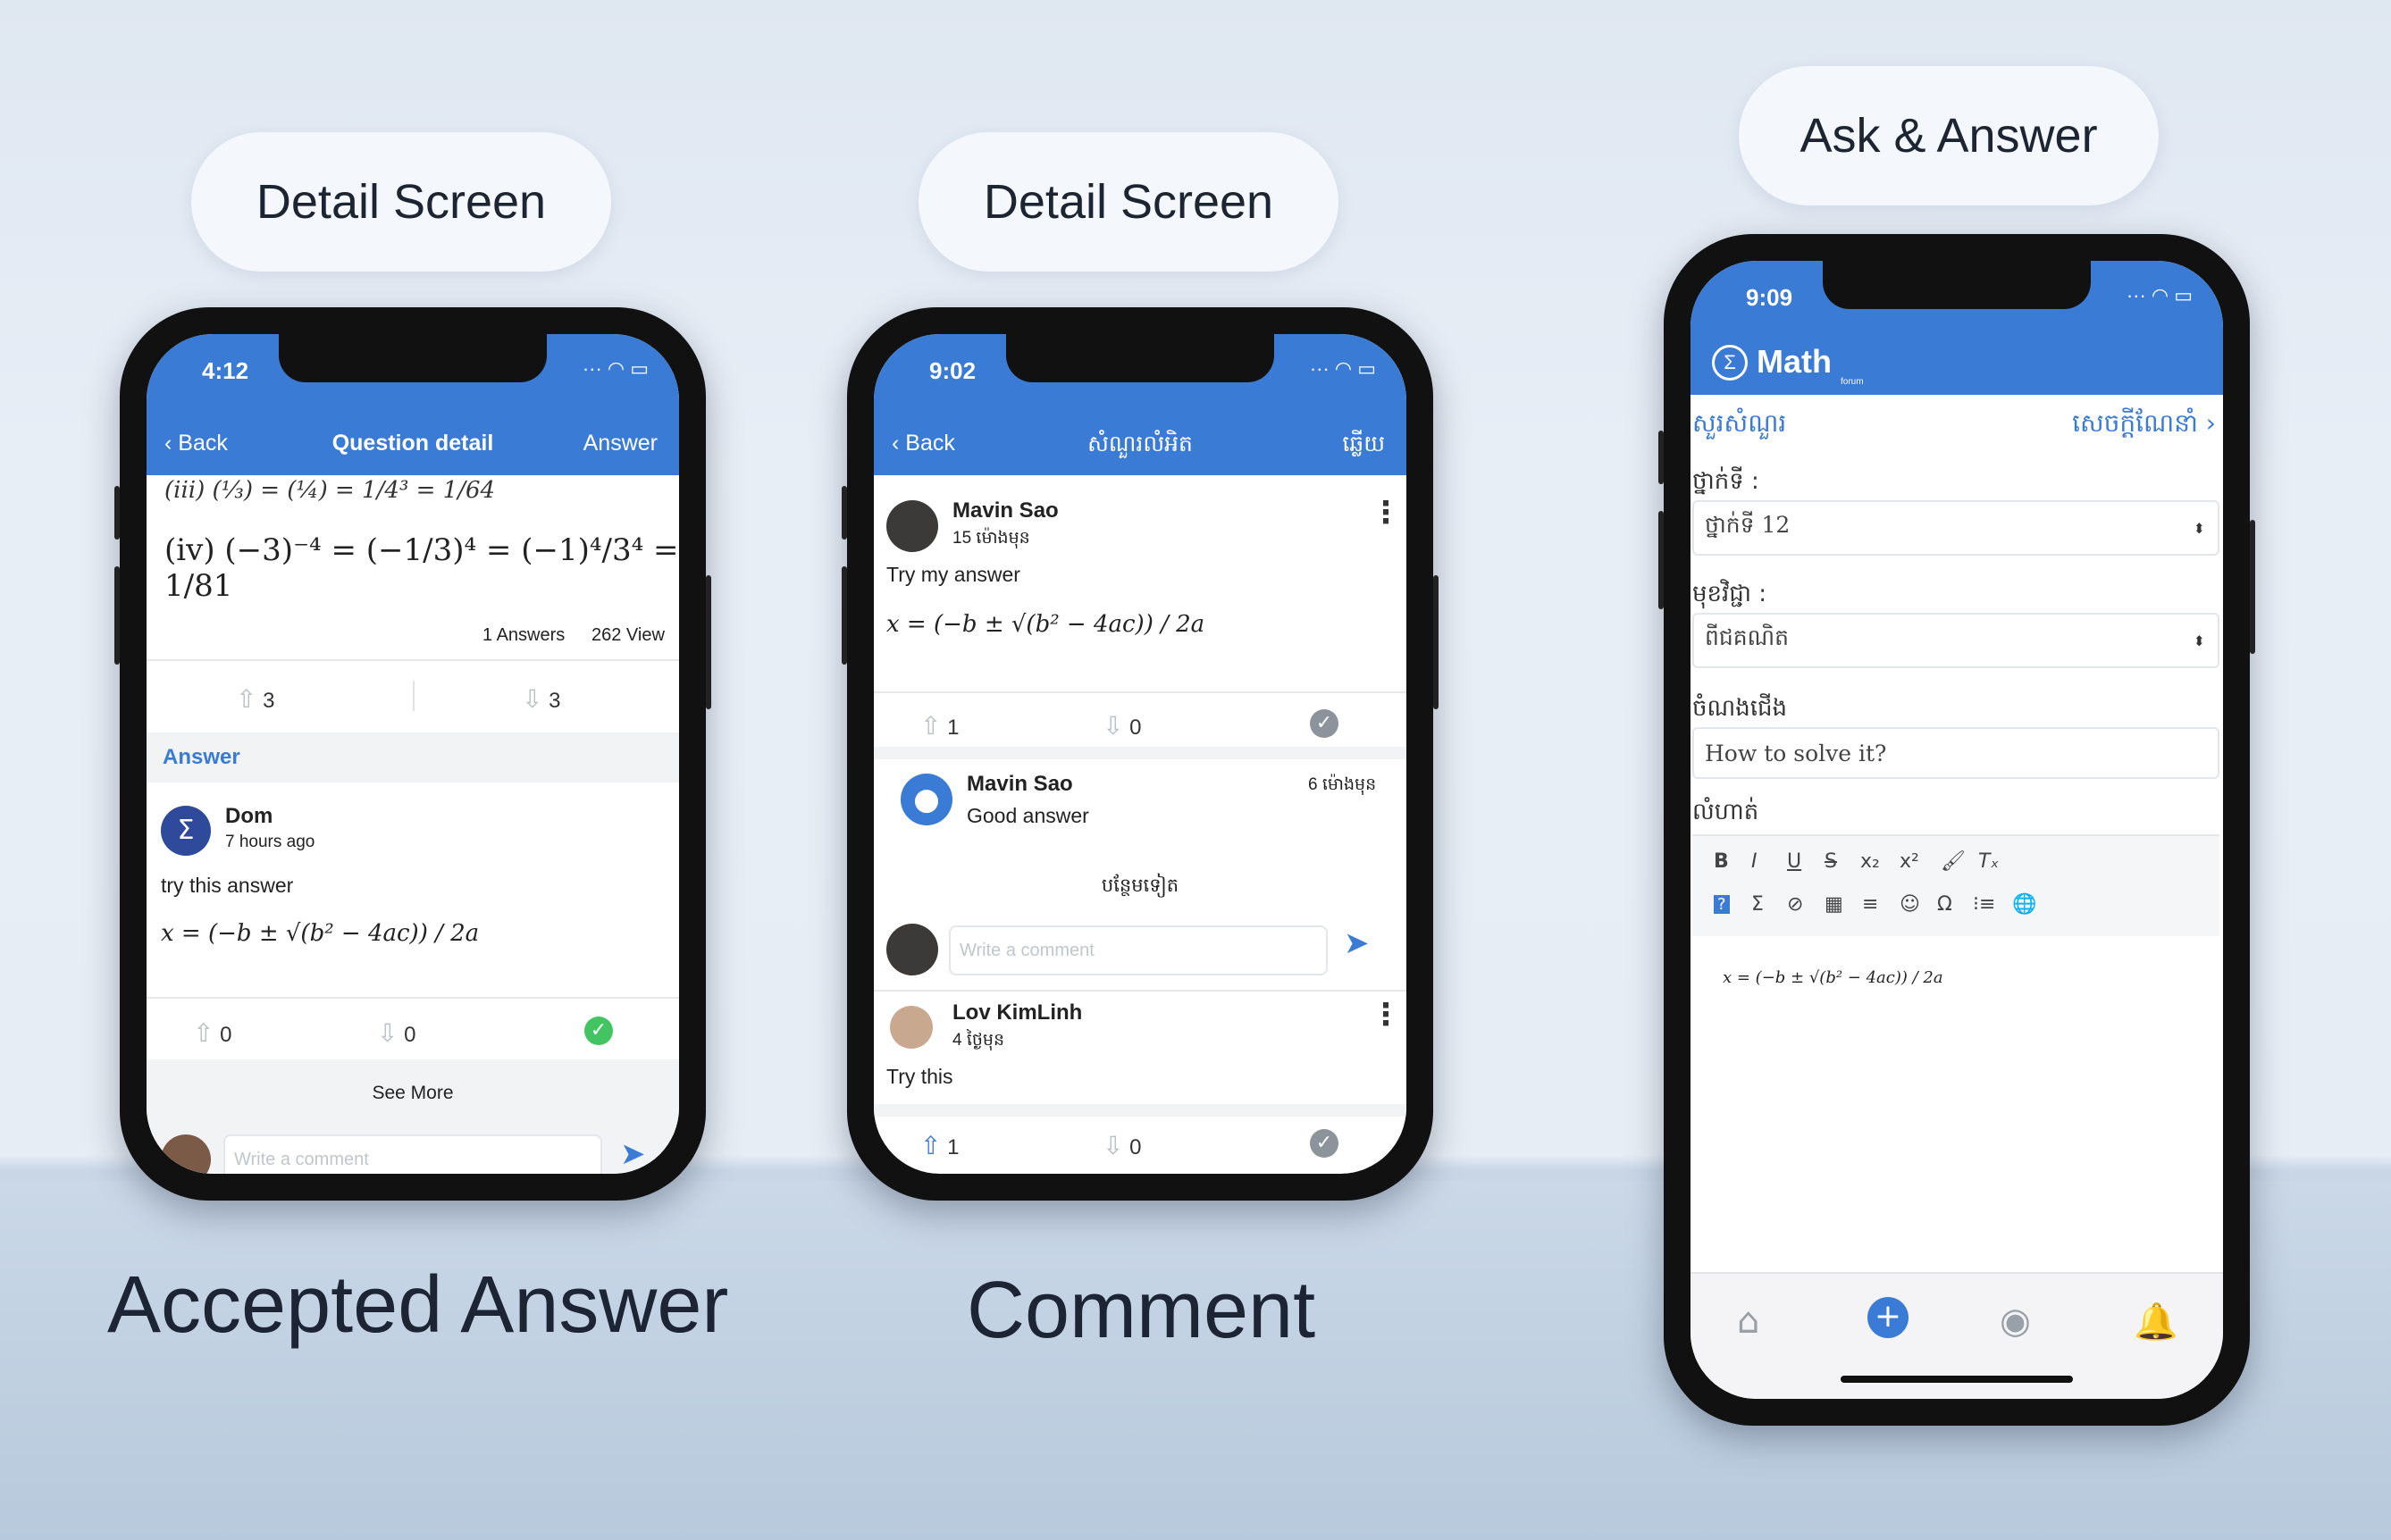  Describe the element at coordinates (912, 950) in the screenshot. I see `user-avatar` at that location.